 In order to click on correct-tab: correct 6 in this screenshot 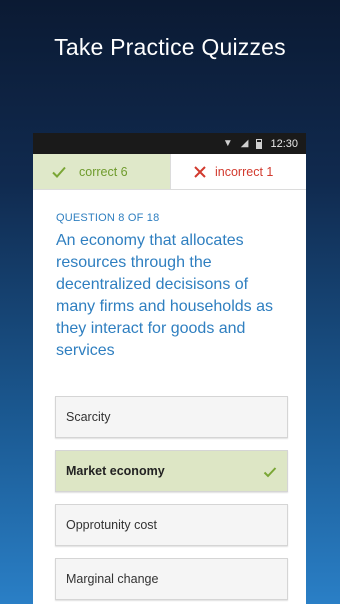, I will do `click(101, 171)`.